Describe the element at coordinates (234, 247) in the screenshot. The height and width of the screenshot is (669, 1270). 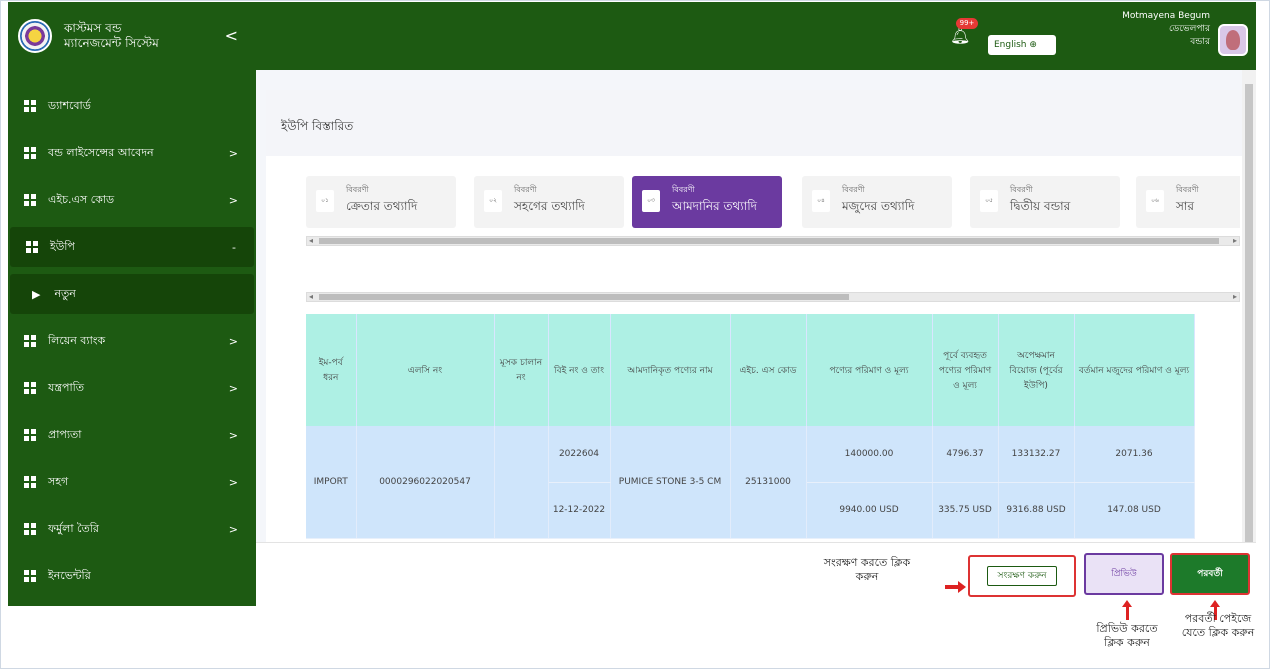
I see `collapse-icon: -` at that location.